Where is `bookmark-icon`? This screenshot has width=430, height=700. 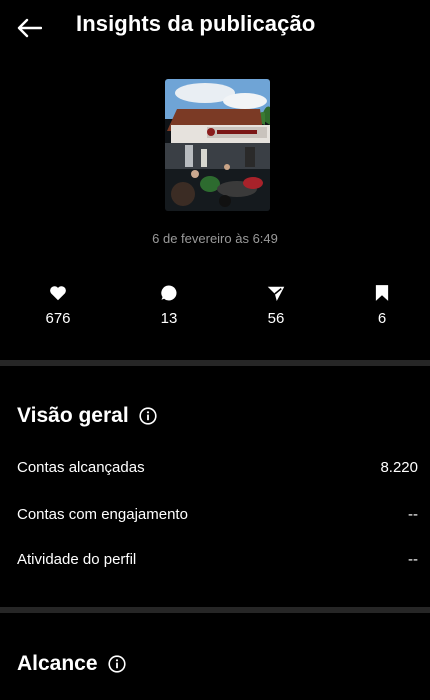 bookmark-icon is located at coordinates (382, 293).